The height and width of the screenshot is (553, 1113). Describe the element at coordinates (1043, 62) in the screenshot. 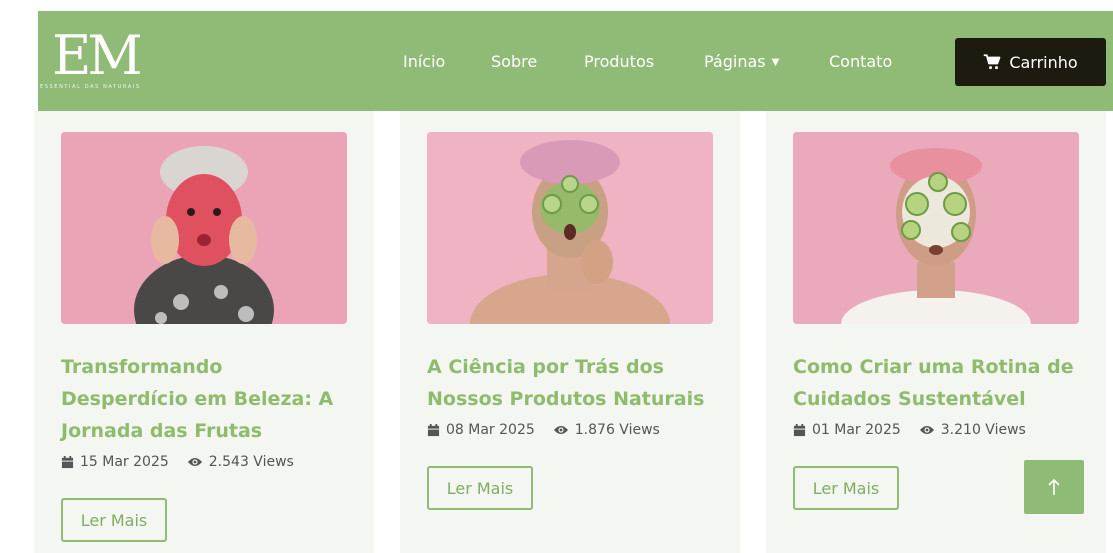

I see `cart-label: Carrinho` at that location.